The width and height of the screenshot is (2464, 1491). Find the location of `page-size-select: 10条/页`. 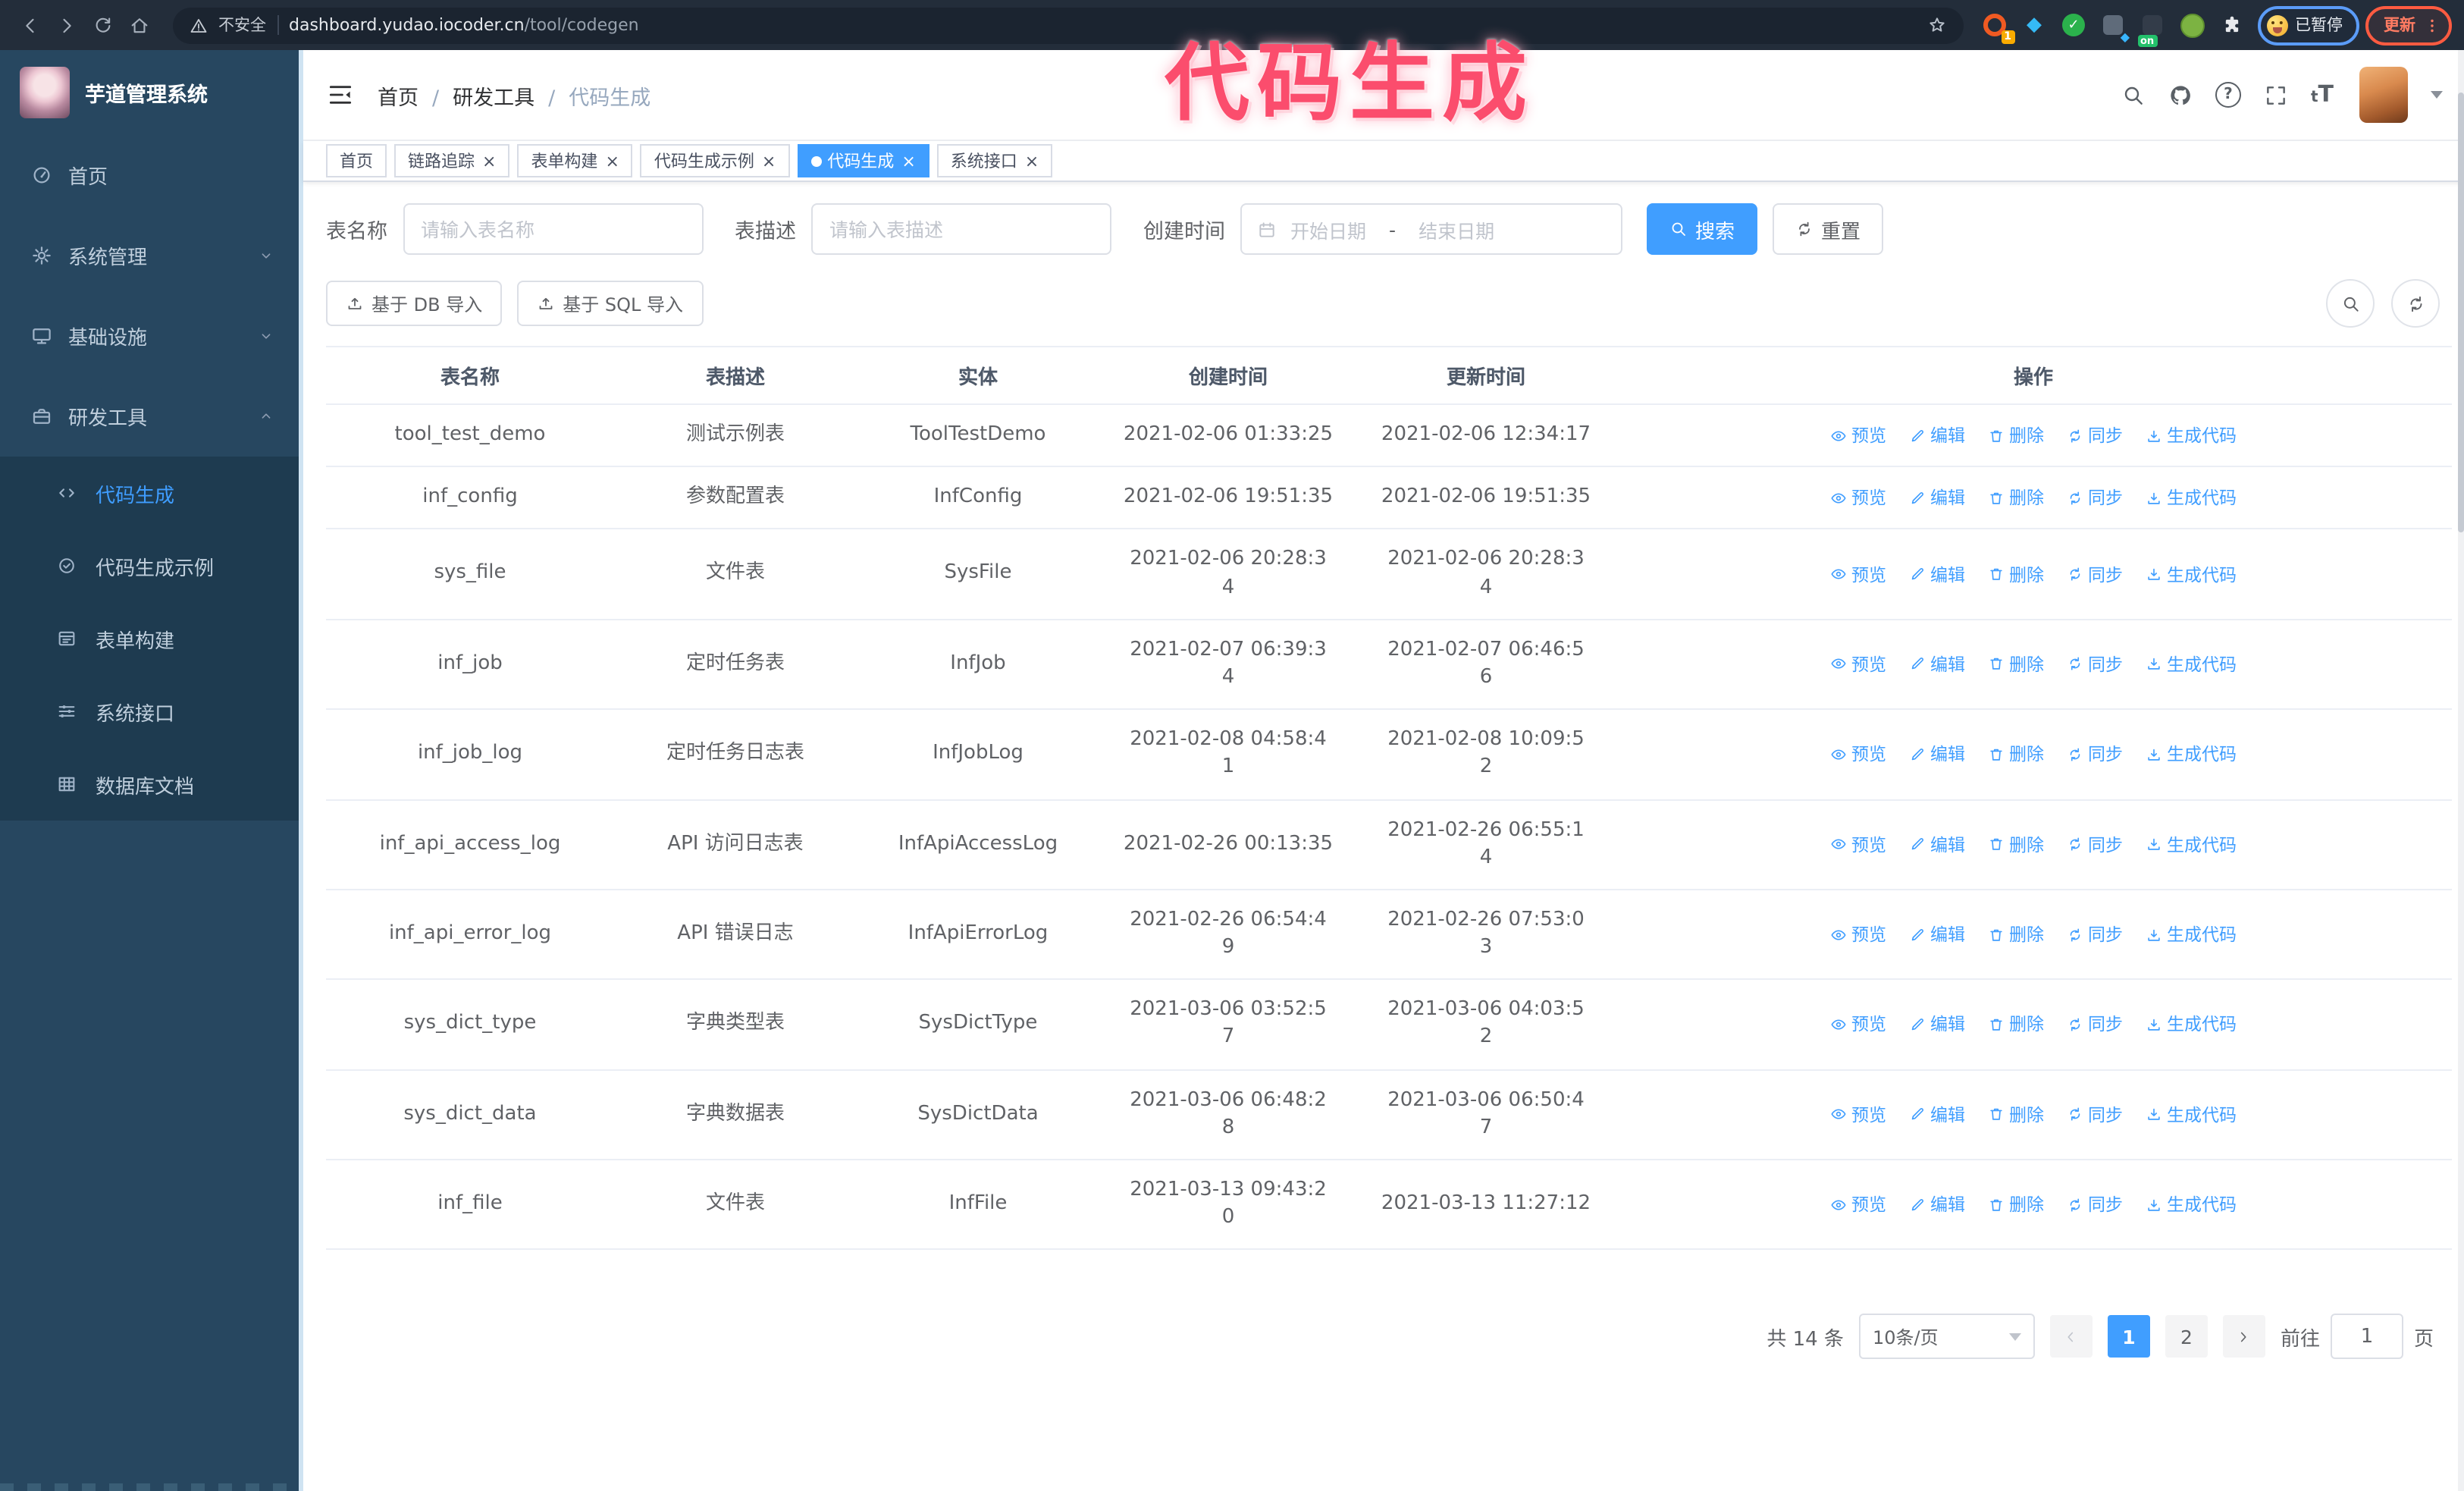

page-size-select: 10条/页 is located at coordinates (1946, 1337).